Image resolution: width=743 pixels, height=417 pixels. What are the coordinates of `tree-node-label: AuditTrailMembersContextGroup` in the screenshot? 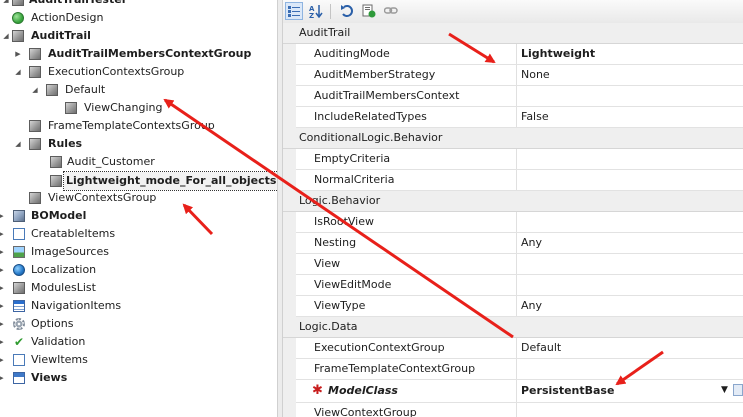 It's located at (150, 53).